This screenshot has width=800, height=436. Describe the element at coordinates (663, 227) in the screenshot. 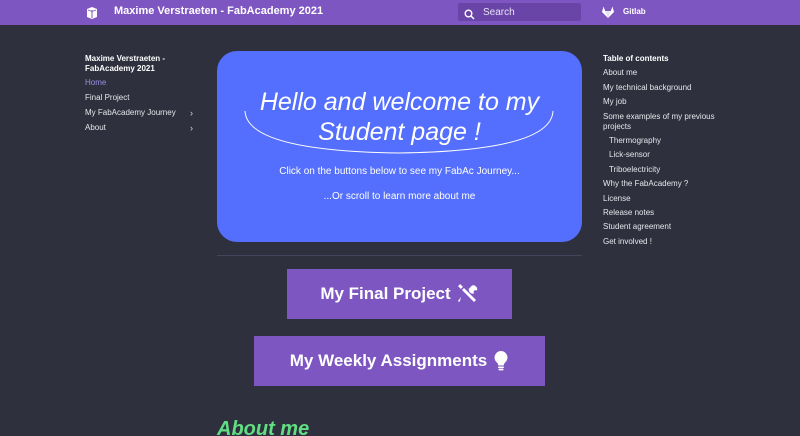

I see `toc-item: Student agreement` at that location.